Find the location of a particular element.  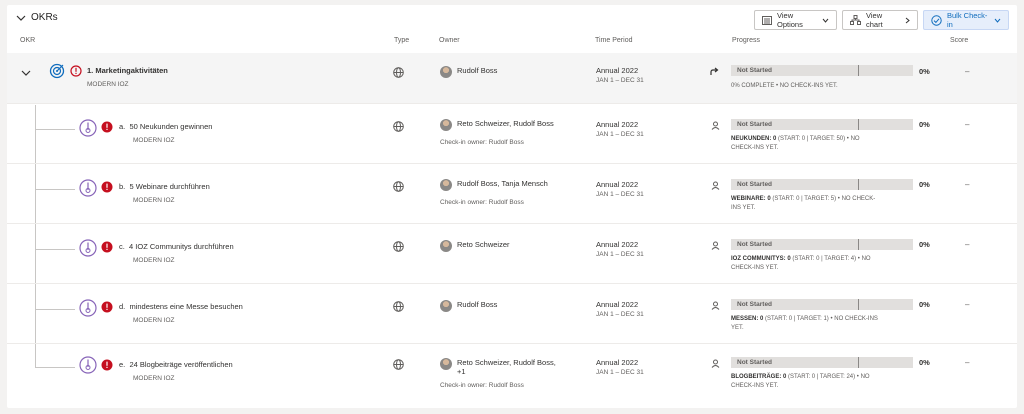

owner-name: Rudolf Boss, Tanja Mensch is located at coordinates (502, 183).